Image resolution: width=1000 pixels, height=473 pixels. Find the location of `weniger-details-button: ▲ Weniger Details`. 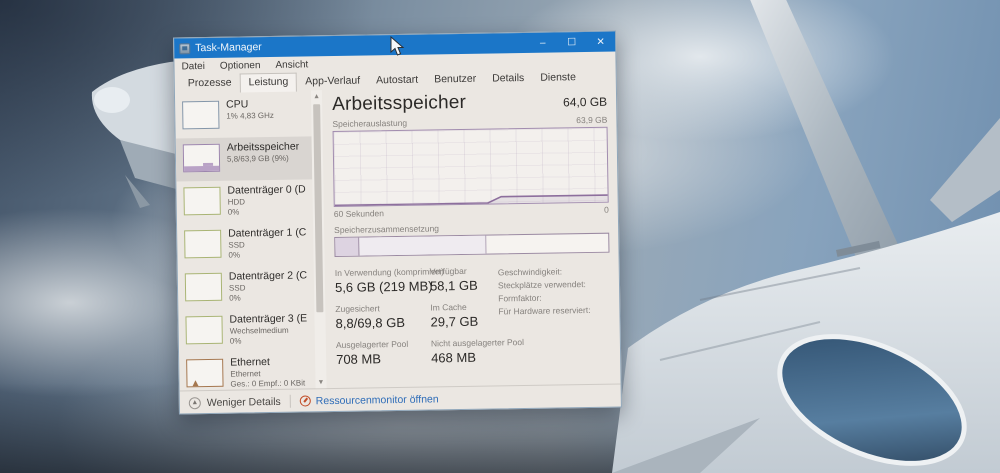

weniger-details-button: ▲ Weniger Details is located at coordinates (234, 402).